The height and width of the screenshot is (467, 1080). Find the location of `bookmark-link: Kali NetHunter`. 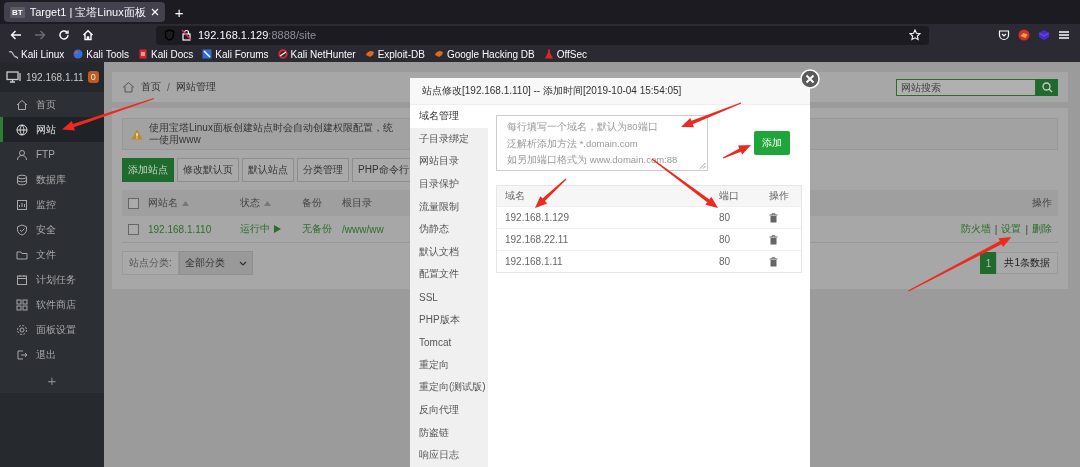

bookmark-link: Kali NetHunter is located at coordinates (316, 54).